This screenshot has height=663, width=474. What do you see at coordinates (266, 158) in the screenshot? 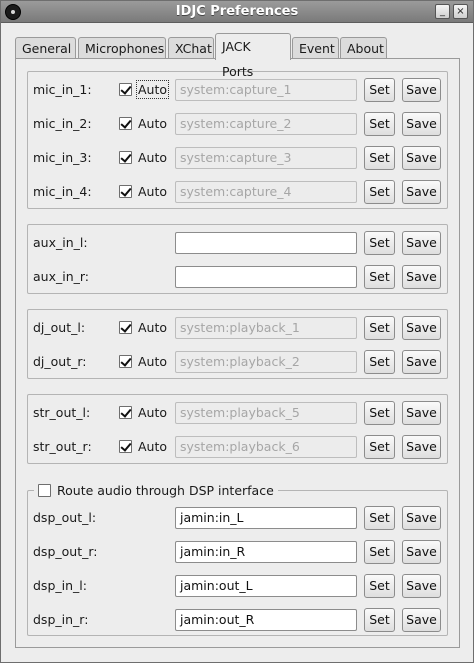
I see `port-entry: system:capture_3` at bounding box center [266, 158].